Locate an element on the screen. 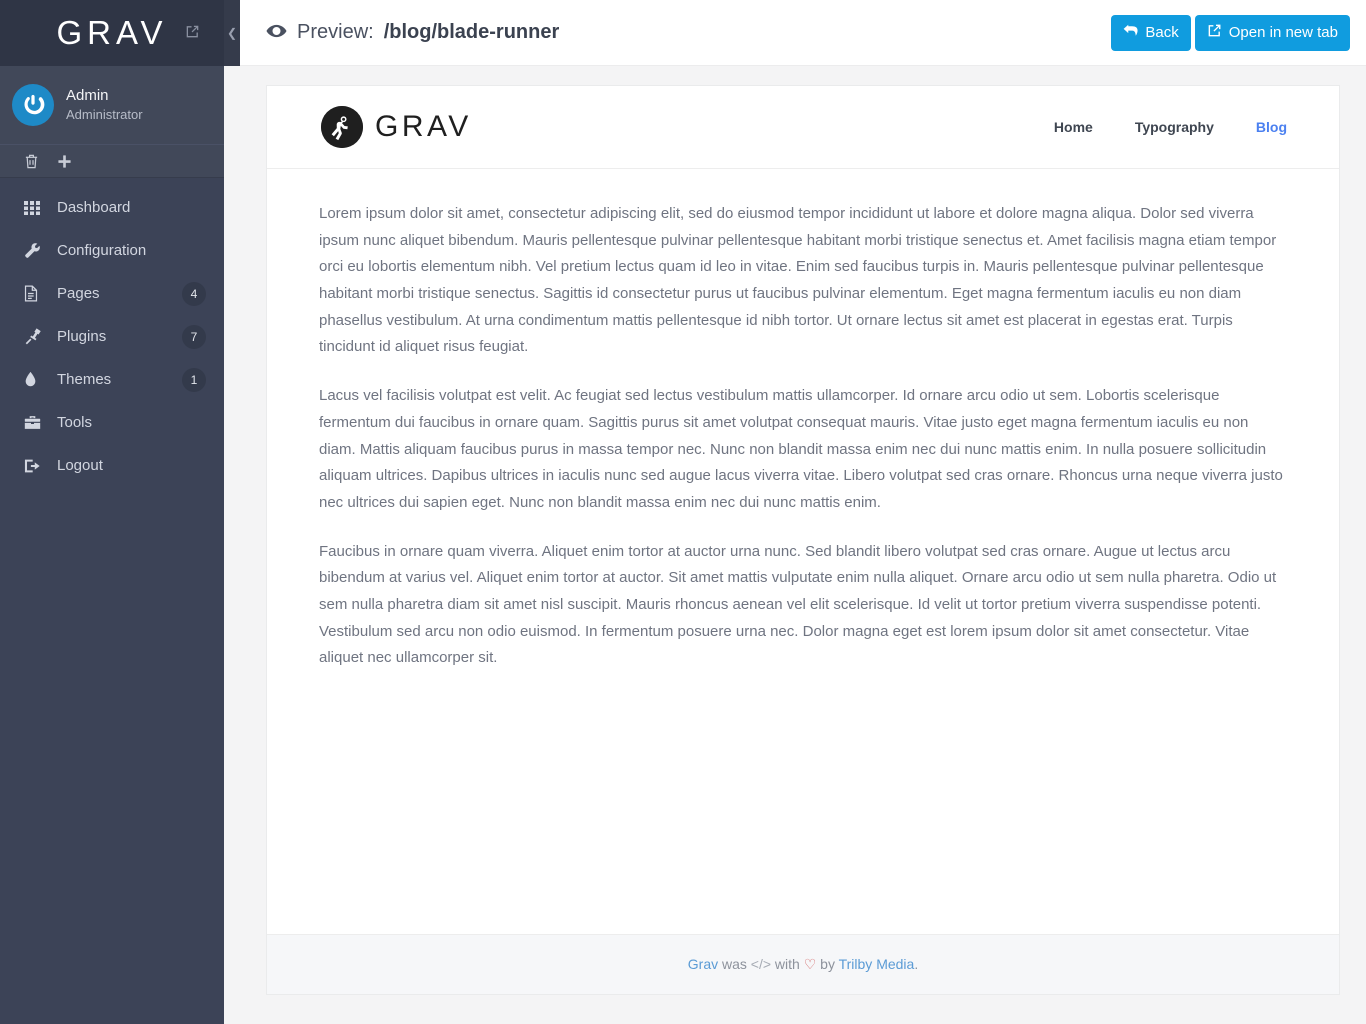 The width and height of the screenshot is (1366, 1024). open-in-new-tab-label: Open in new tab is located at coordinates (1283, 32).